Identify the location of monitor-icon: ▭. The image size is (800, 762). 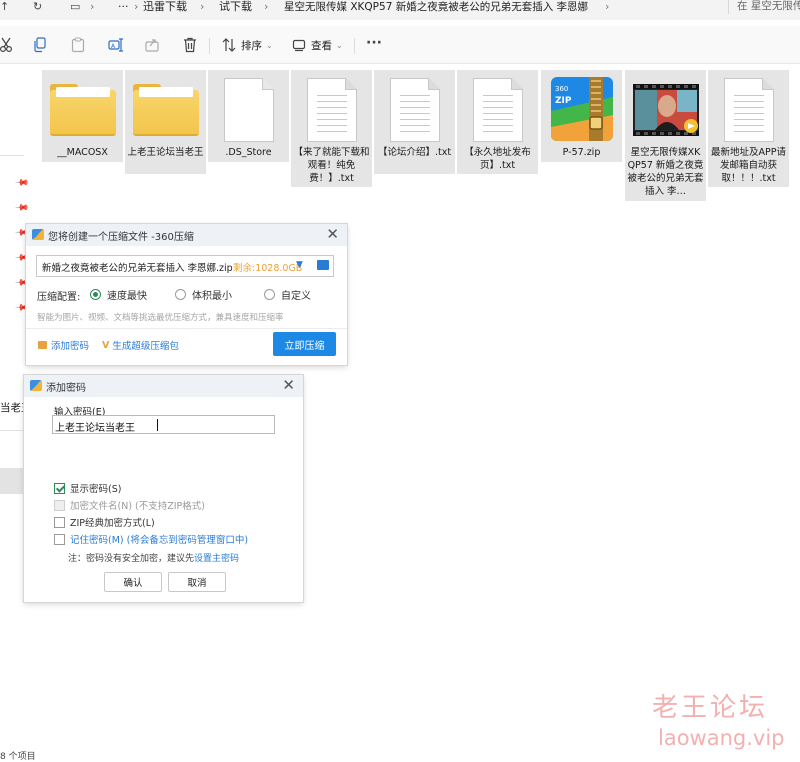
(75, 10).